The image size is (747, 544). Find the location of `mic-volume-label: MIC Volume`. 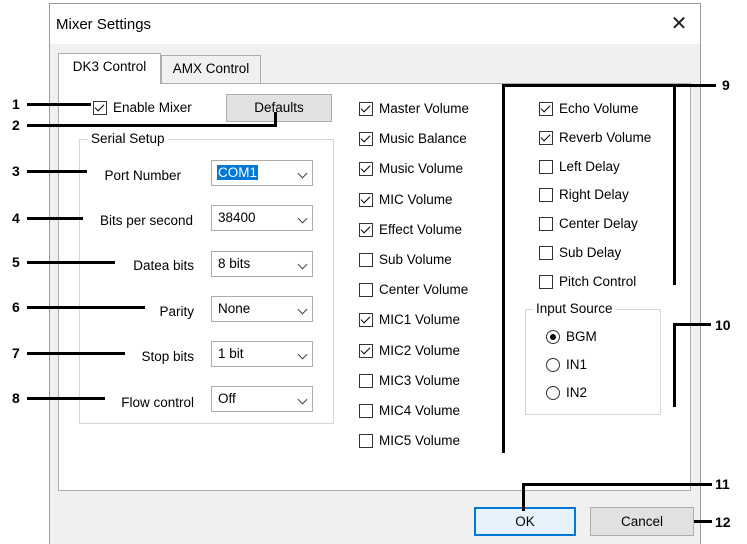

mic-volume-label: MIC Volume is located at coordinates (416, 199).